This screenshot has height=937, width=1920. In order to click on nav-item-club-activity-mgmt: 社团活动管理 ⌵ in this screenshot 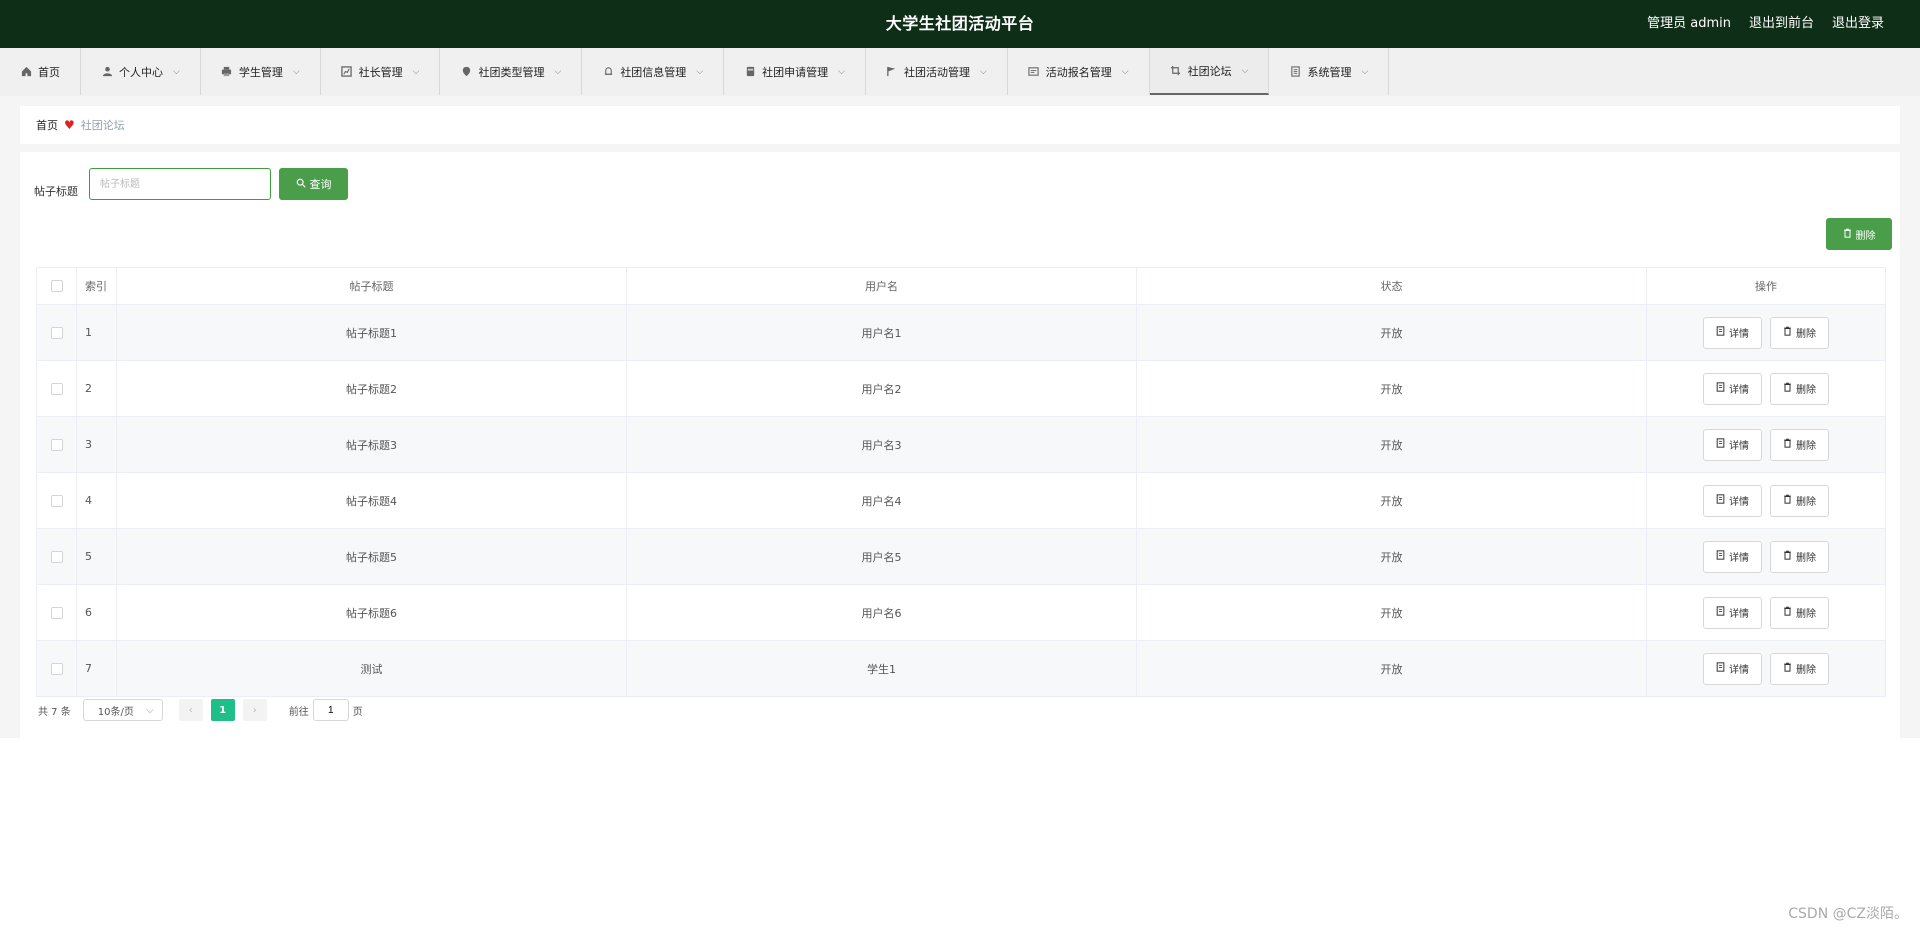, I will do `click(937, 71)`.